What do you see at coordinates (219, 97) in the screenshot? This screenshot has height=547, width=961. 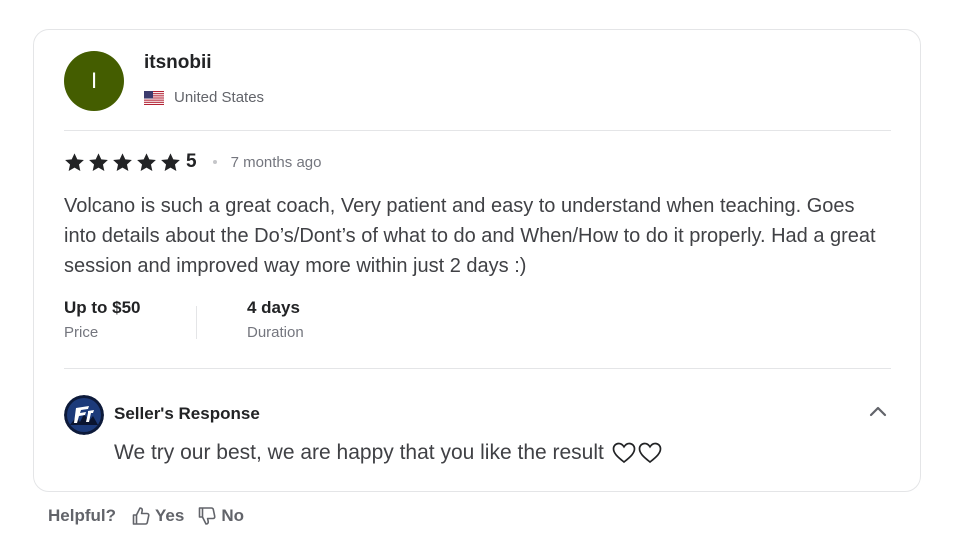 I see `country-label: United States` at bounding box center [219, 97].